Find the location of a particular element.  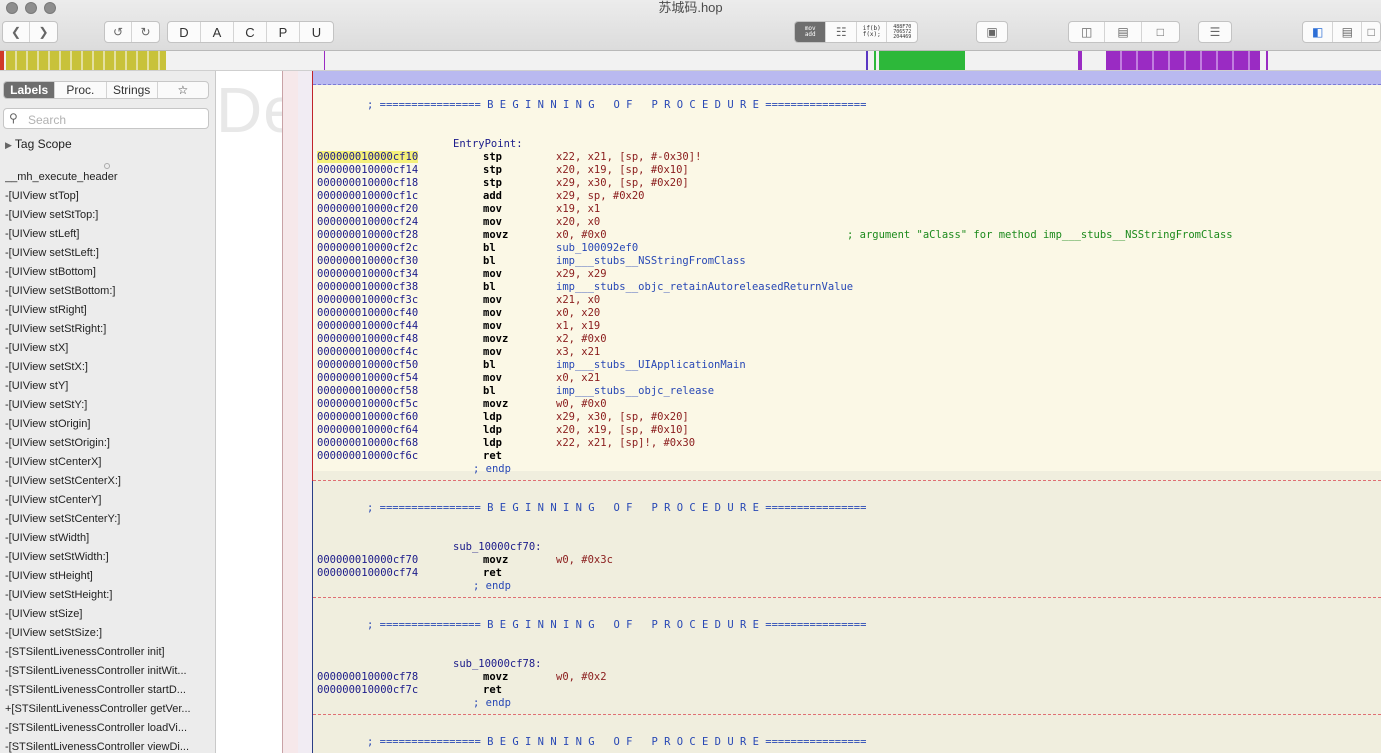

label-list-item: -[UIView setStRight:] is located at coordinates (107, 329).